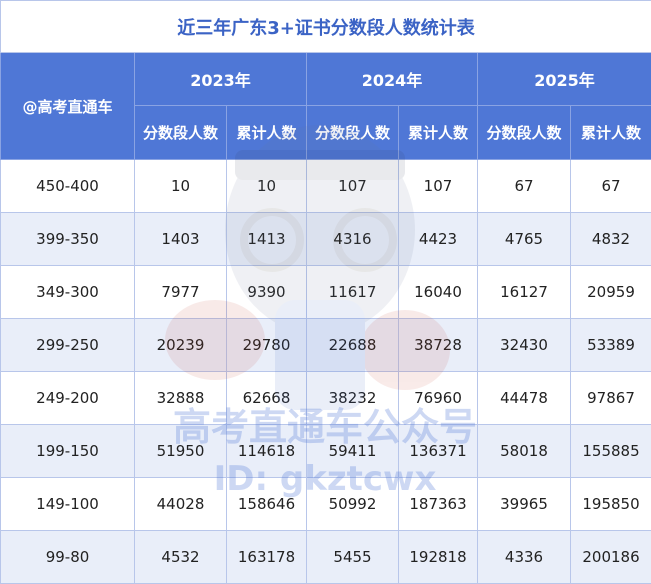  I want to click on segment-count-cell: 32888, so click(180, 398).